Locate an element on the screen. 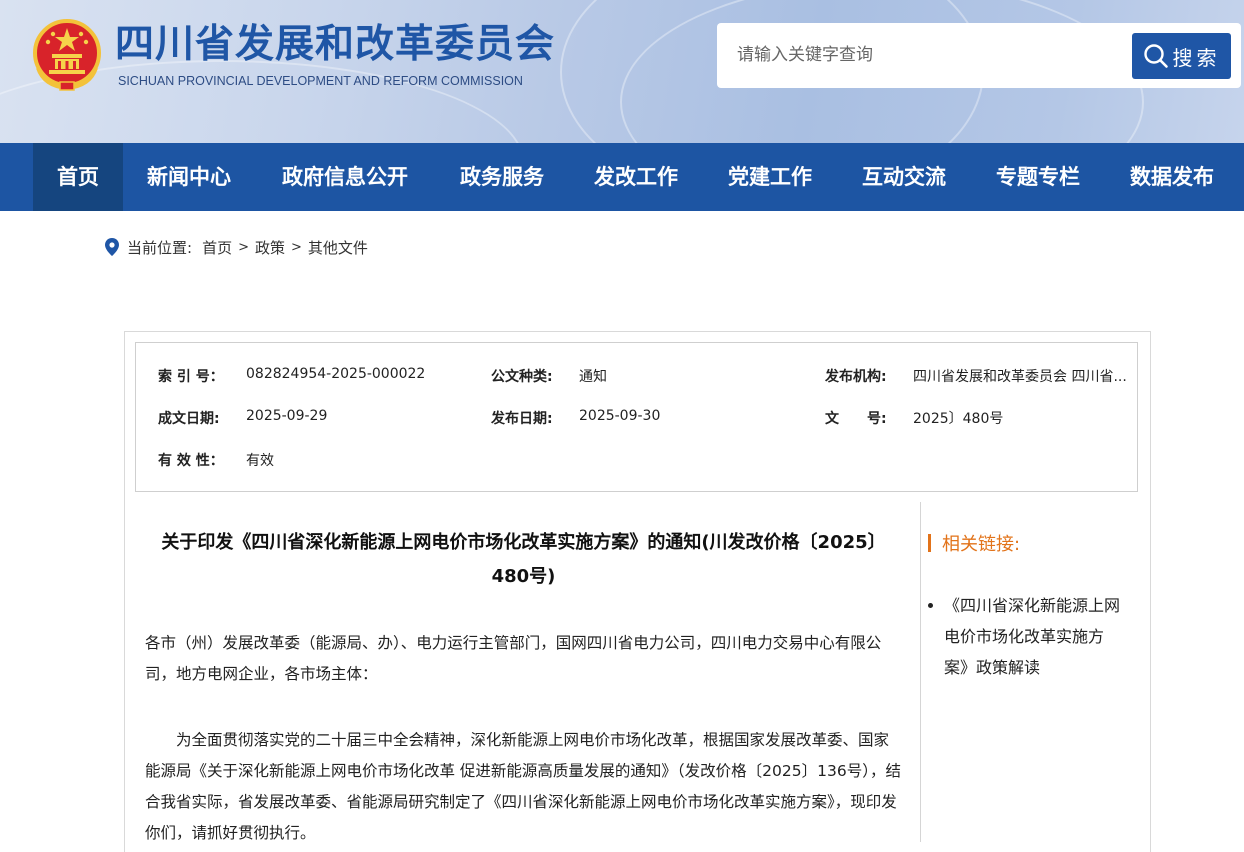 The height and width of the screenshot is (852, 1244). nav-item-interaction: 互动交流 is located at coordinates (904, 177).